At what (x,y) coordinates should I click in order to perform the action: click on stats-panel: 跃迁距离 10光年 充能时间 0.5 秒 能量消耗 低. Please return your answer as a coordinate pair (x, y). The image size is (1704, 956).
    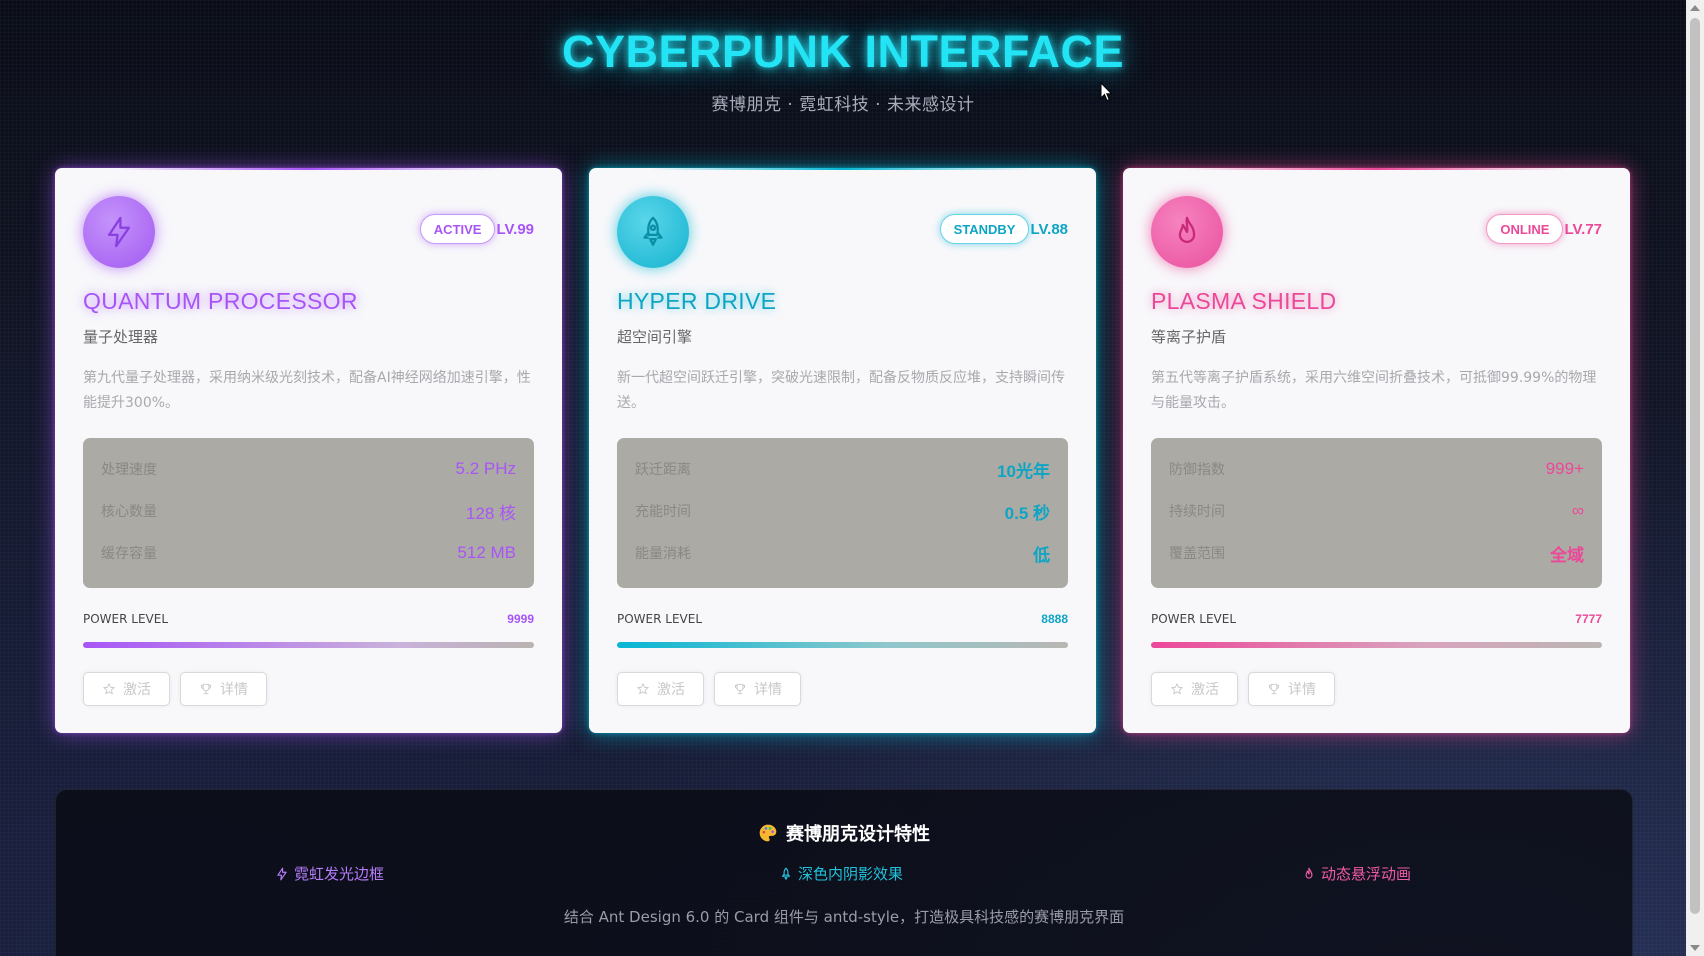
    Looking at the image, I should click on (842, 513).